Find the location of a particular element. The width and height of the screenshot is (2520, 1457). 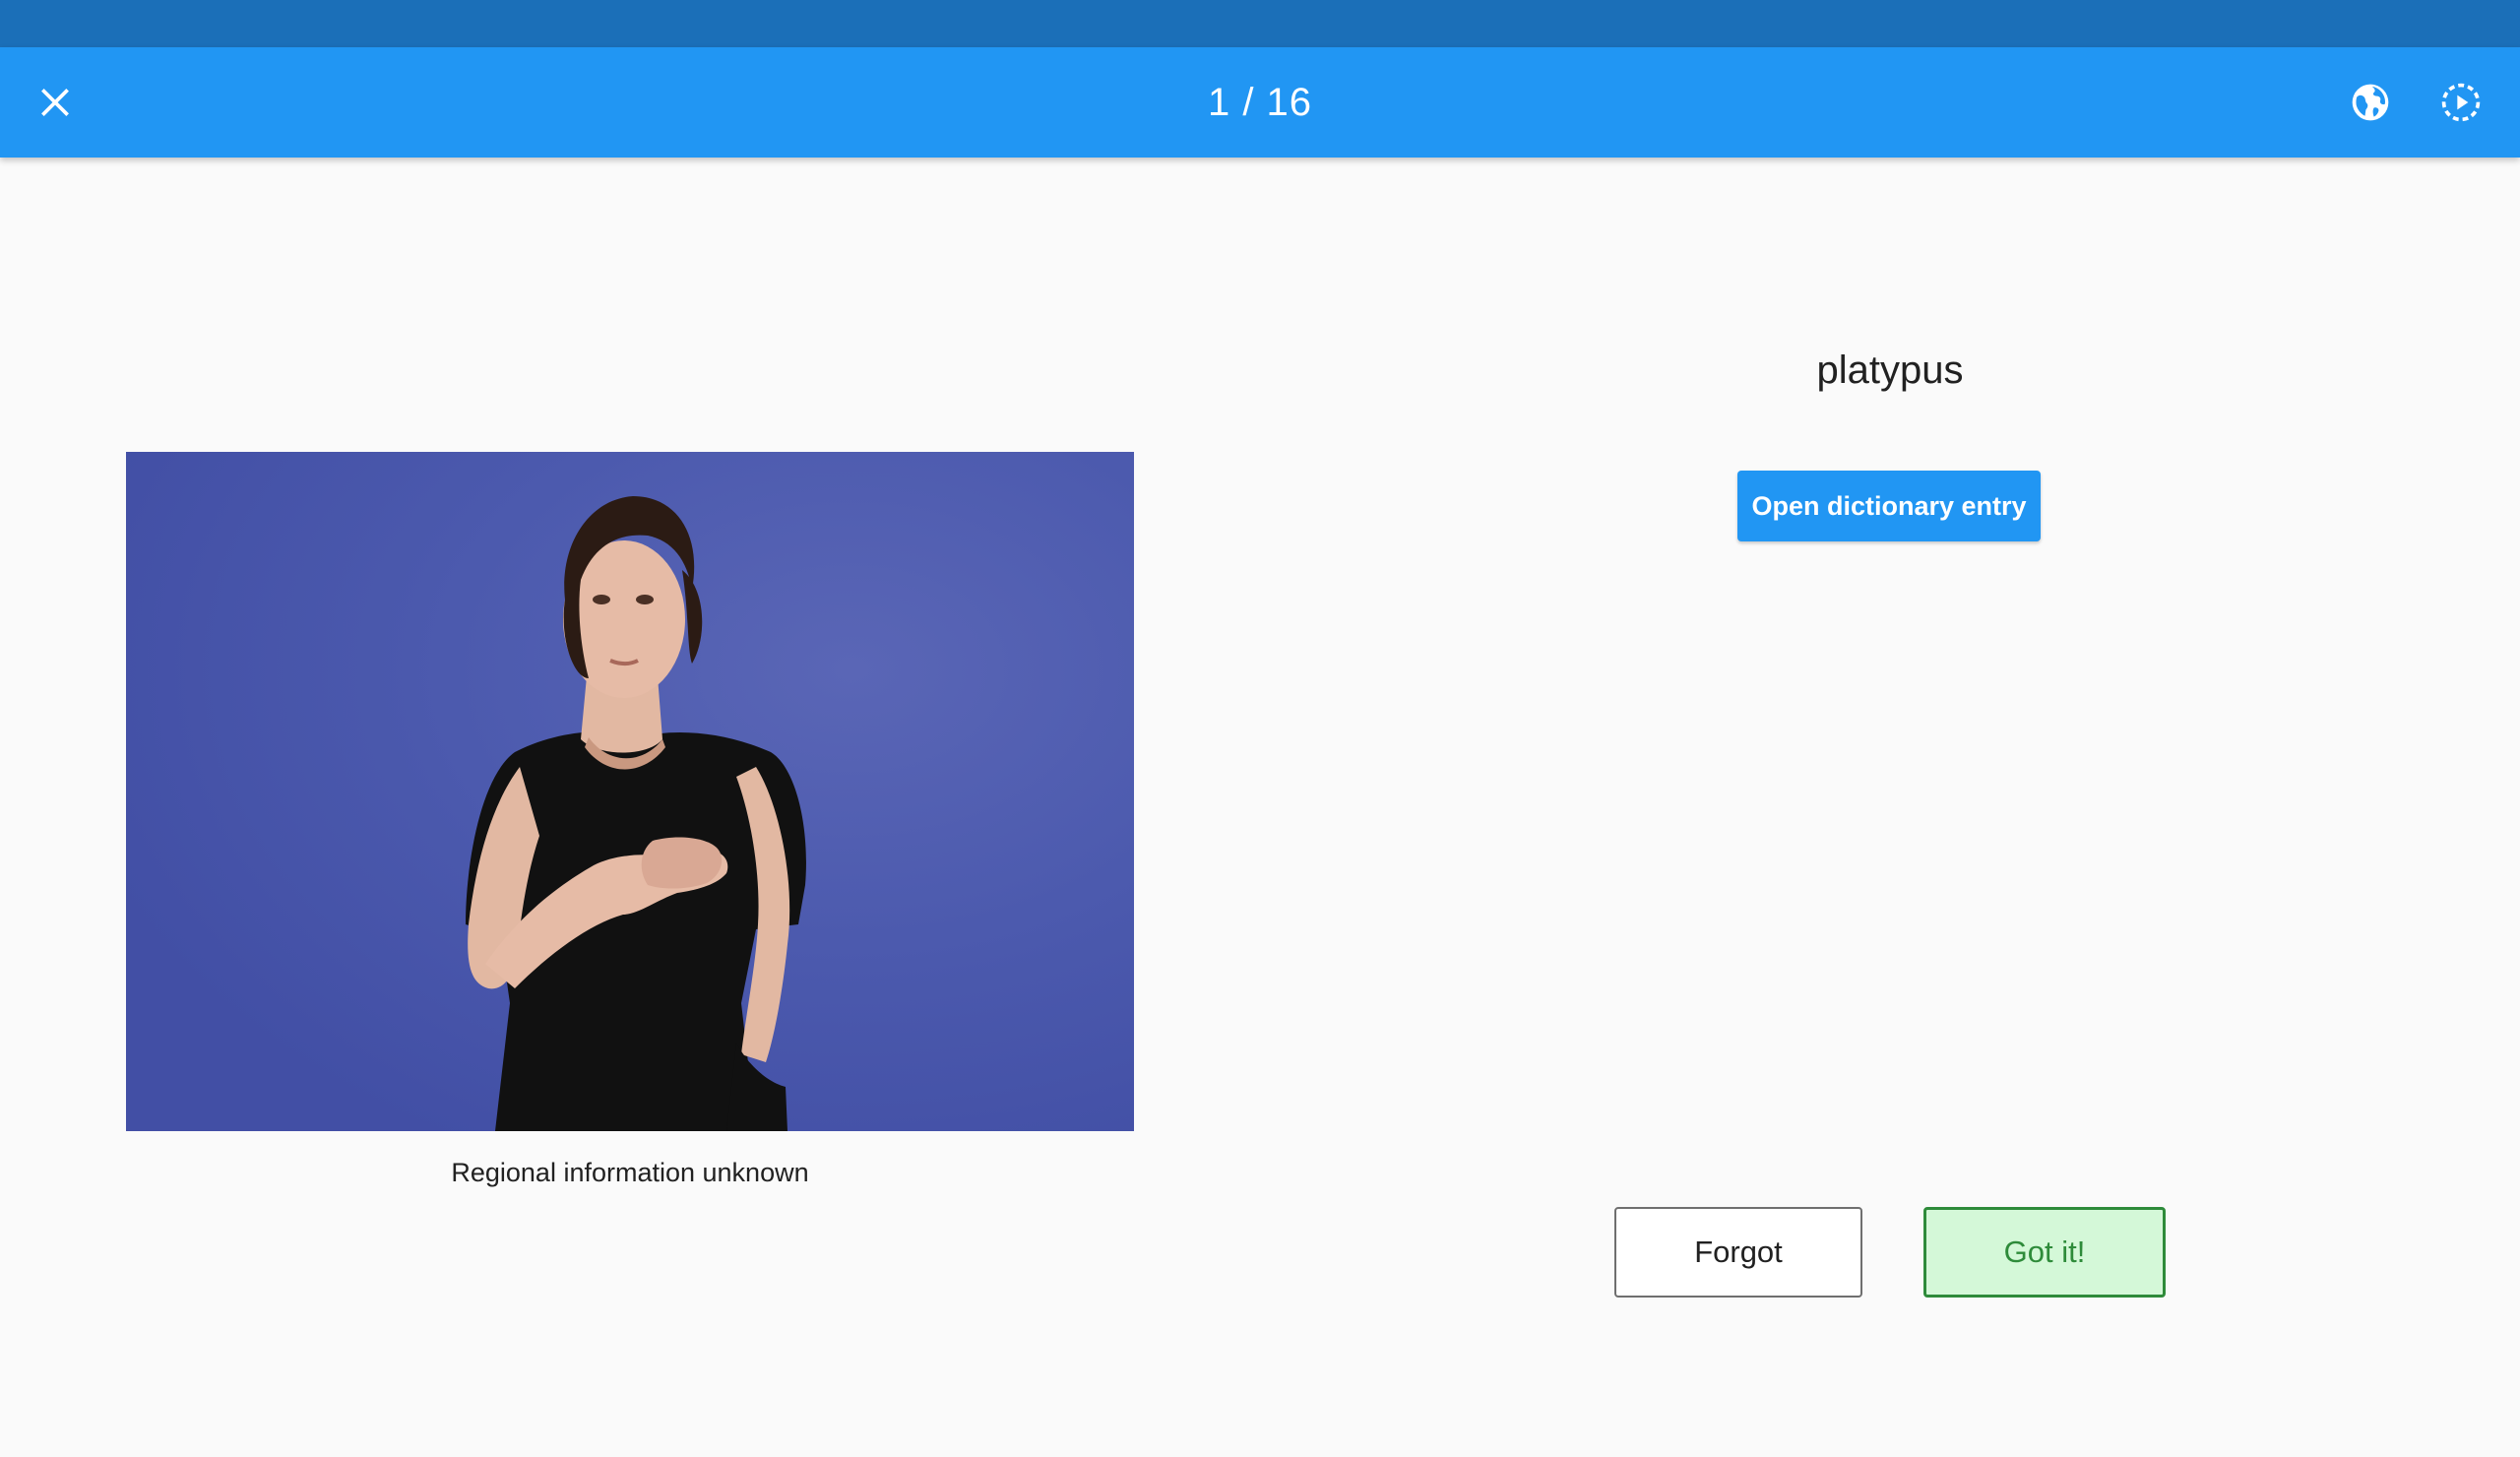

globe-icon is located at coordinates (2370, 102).